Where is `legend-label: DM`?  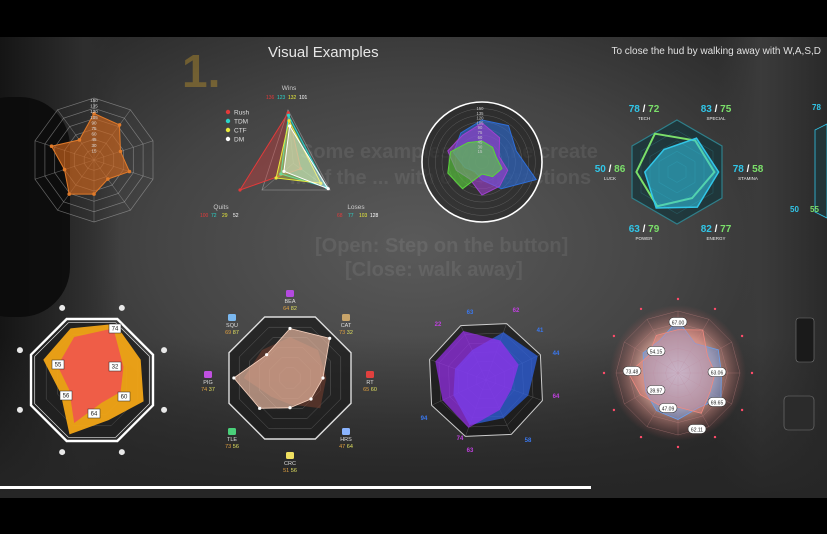
legend-label: DM is located at coordinates (239, 140).